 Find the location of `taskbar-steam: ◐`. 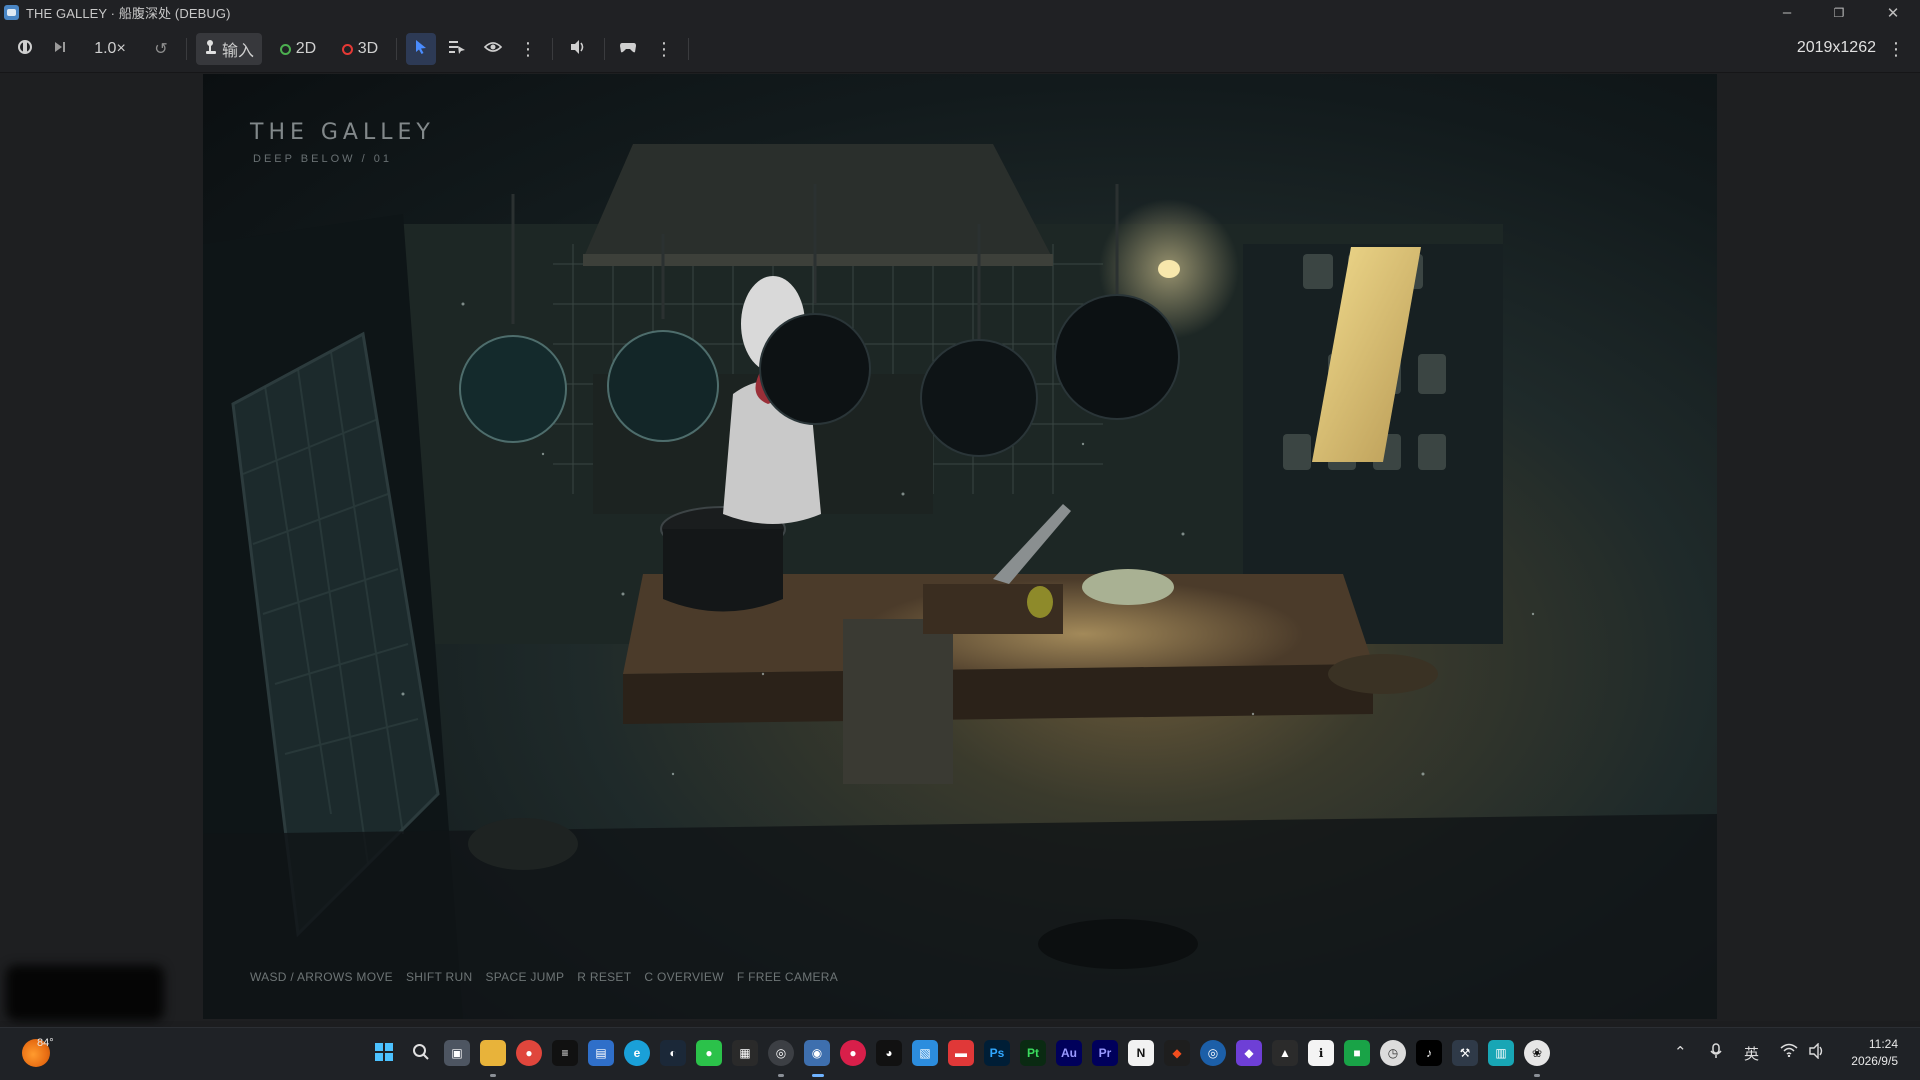

taskbar-steam: ◐ is located at coordinates (673, 1053).